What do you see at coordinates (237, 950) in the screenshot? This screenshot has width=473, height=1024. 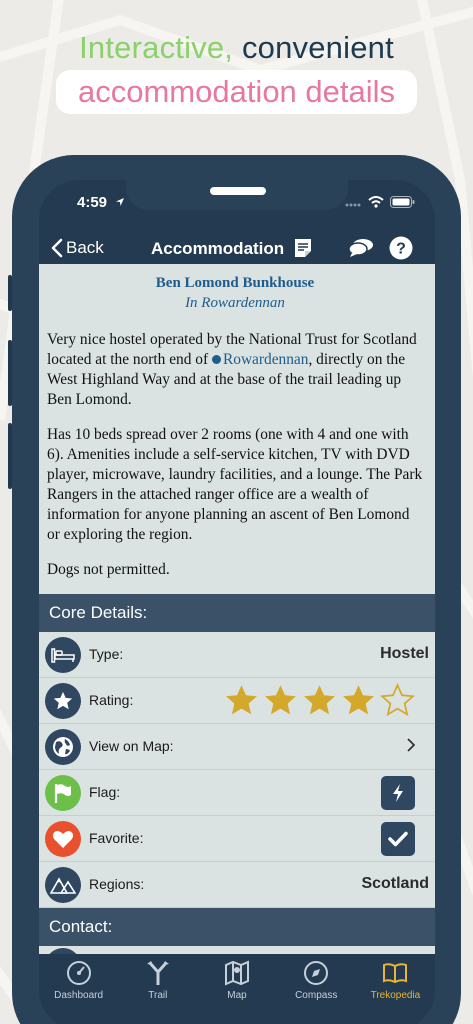 I see `contact-row` at bounding box center [237, 950].